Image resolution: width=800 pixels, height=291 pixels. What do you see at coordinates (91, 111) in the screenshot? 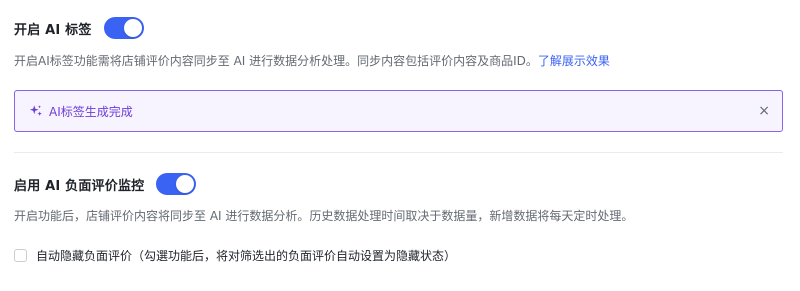
I see `banner-text: AI标签生成完成` at bounding box center [91, 111].